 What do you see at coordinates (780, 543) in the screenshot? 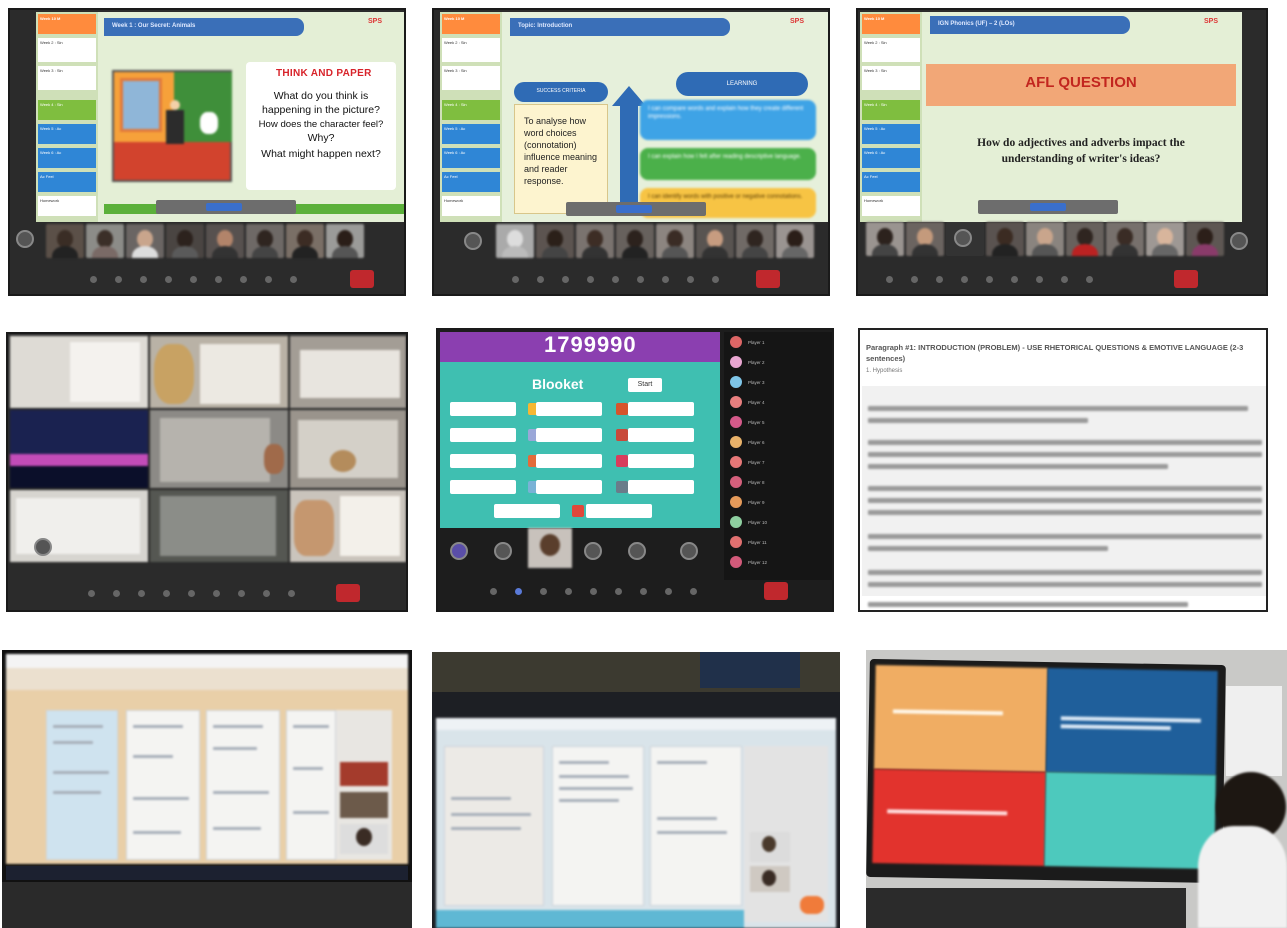
I see `player-entry: Player 11` at bounding box center [780, 543].